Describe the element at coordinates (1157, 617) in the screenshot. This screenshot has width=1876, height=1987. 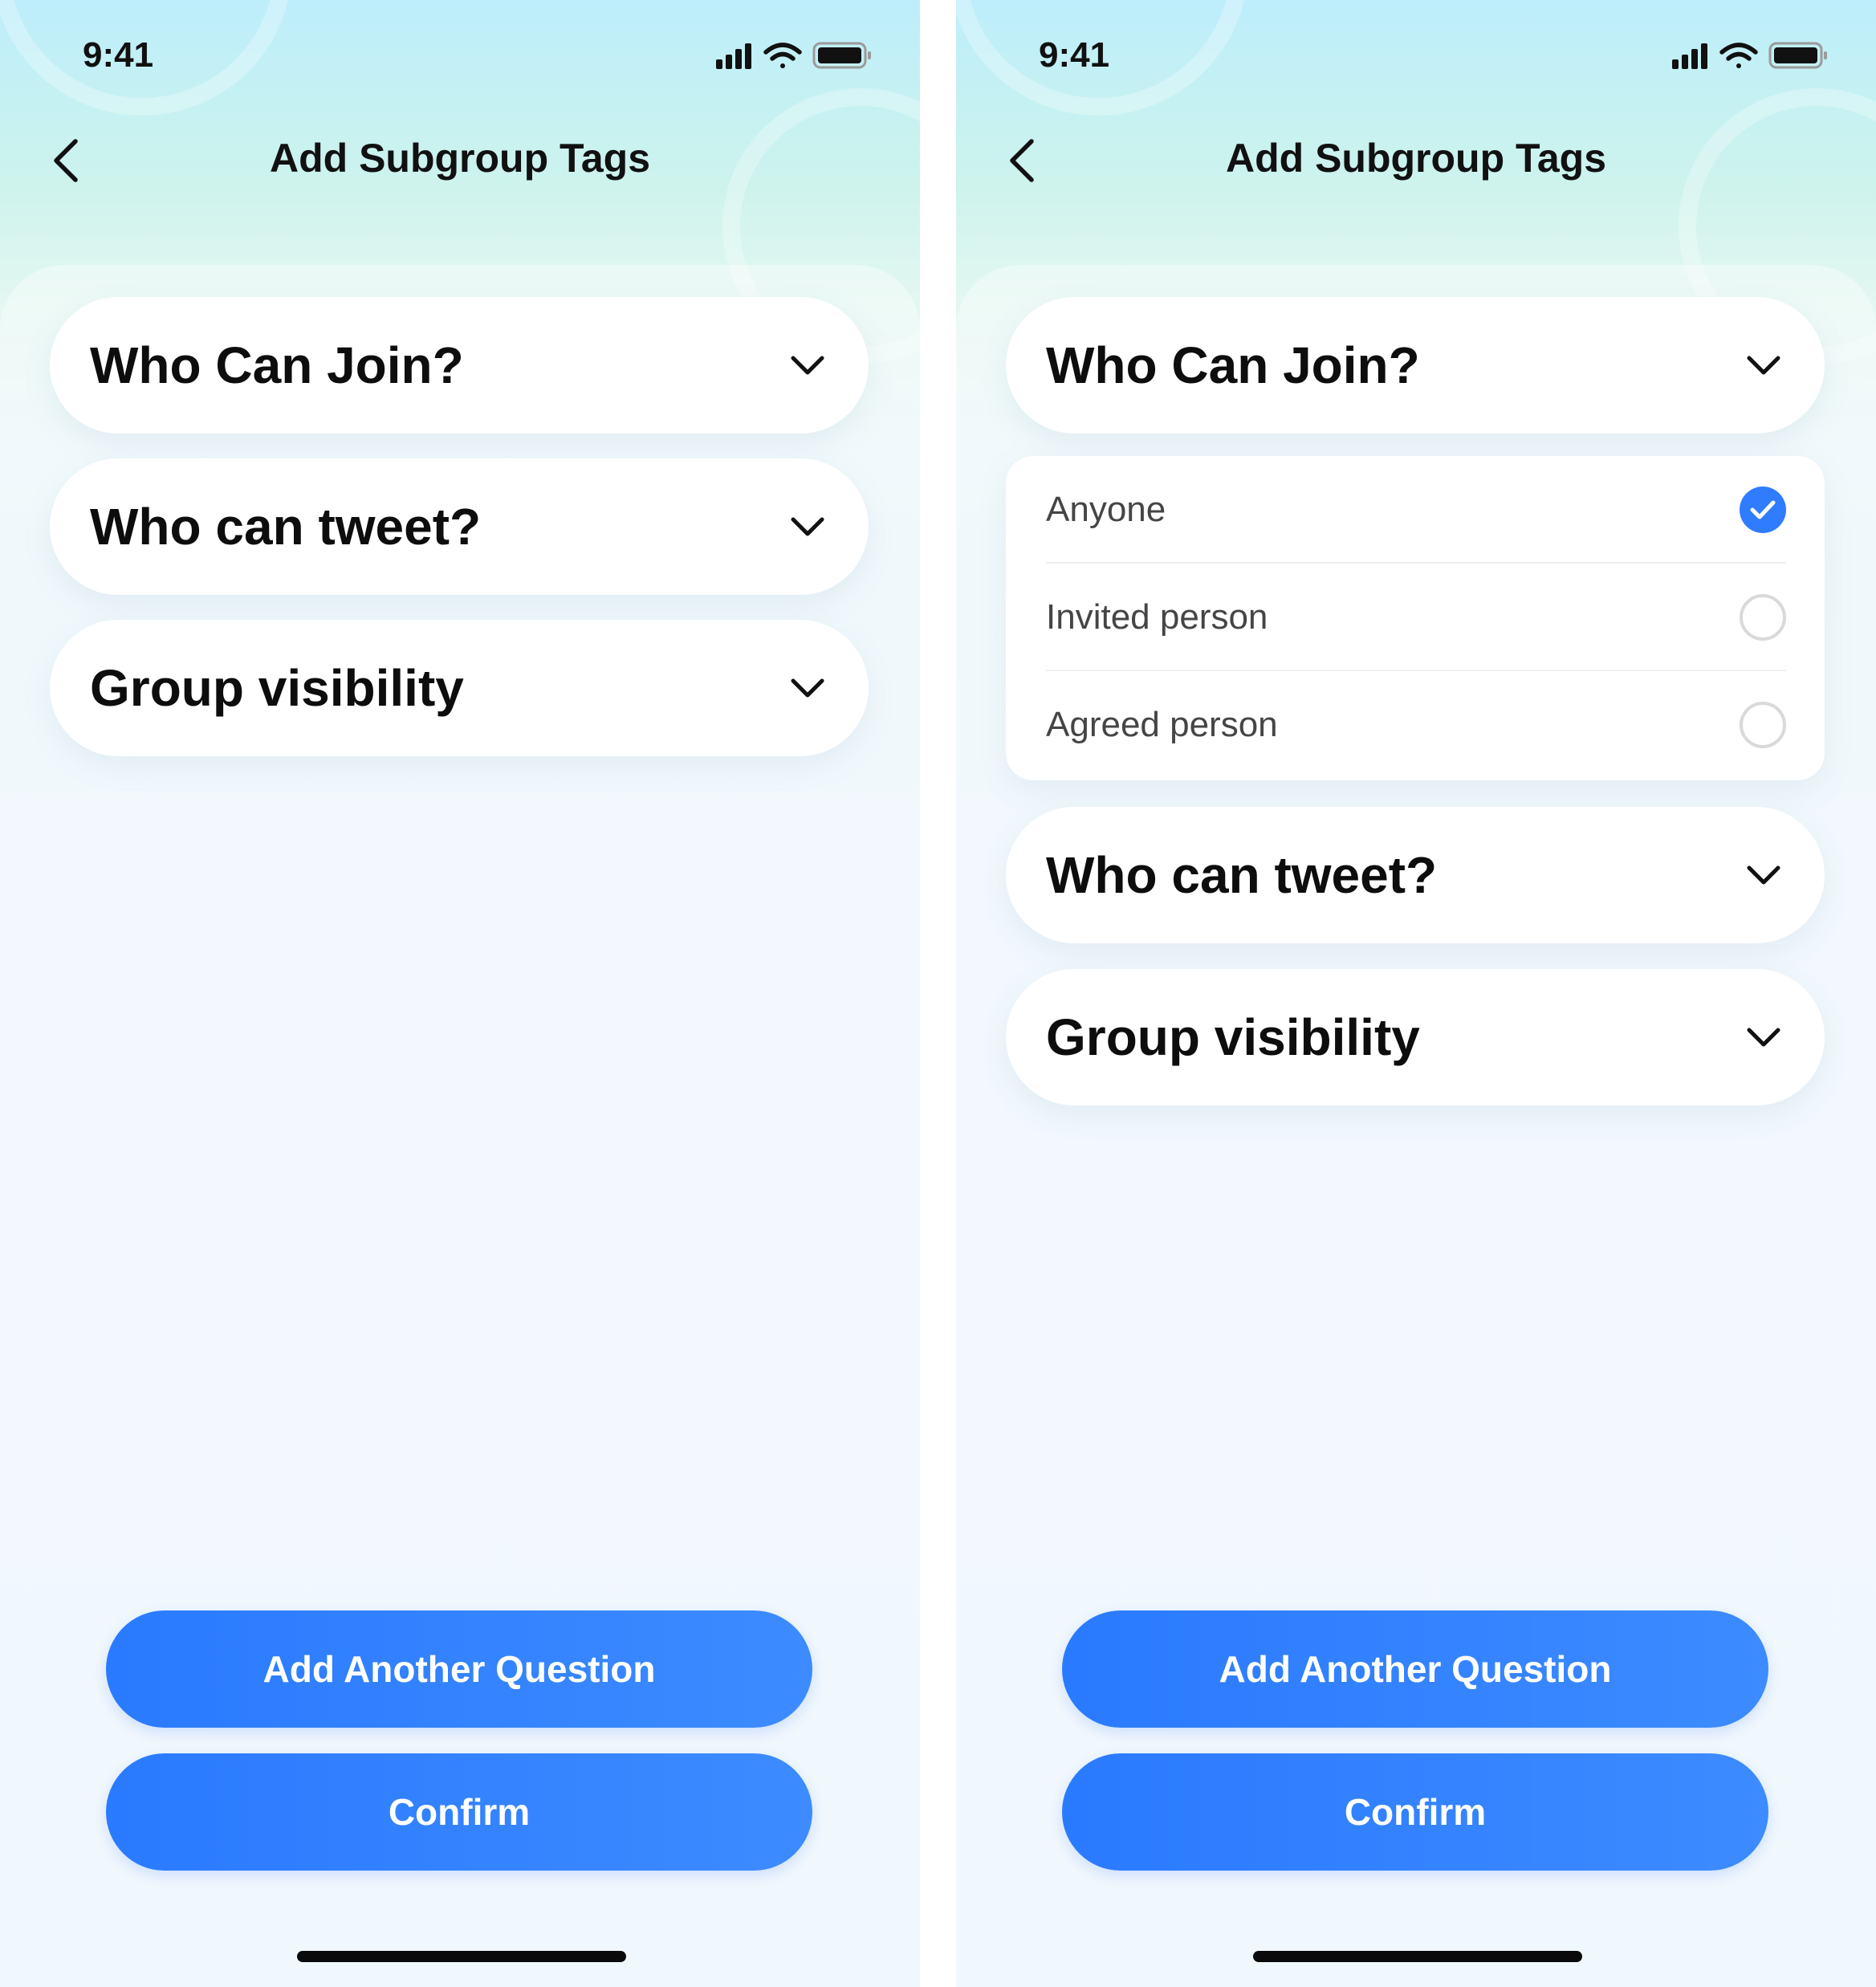
I see `option-label: Invited person` at that location.